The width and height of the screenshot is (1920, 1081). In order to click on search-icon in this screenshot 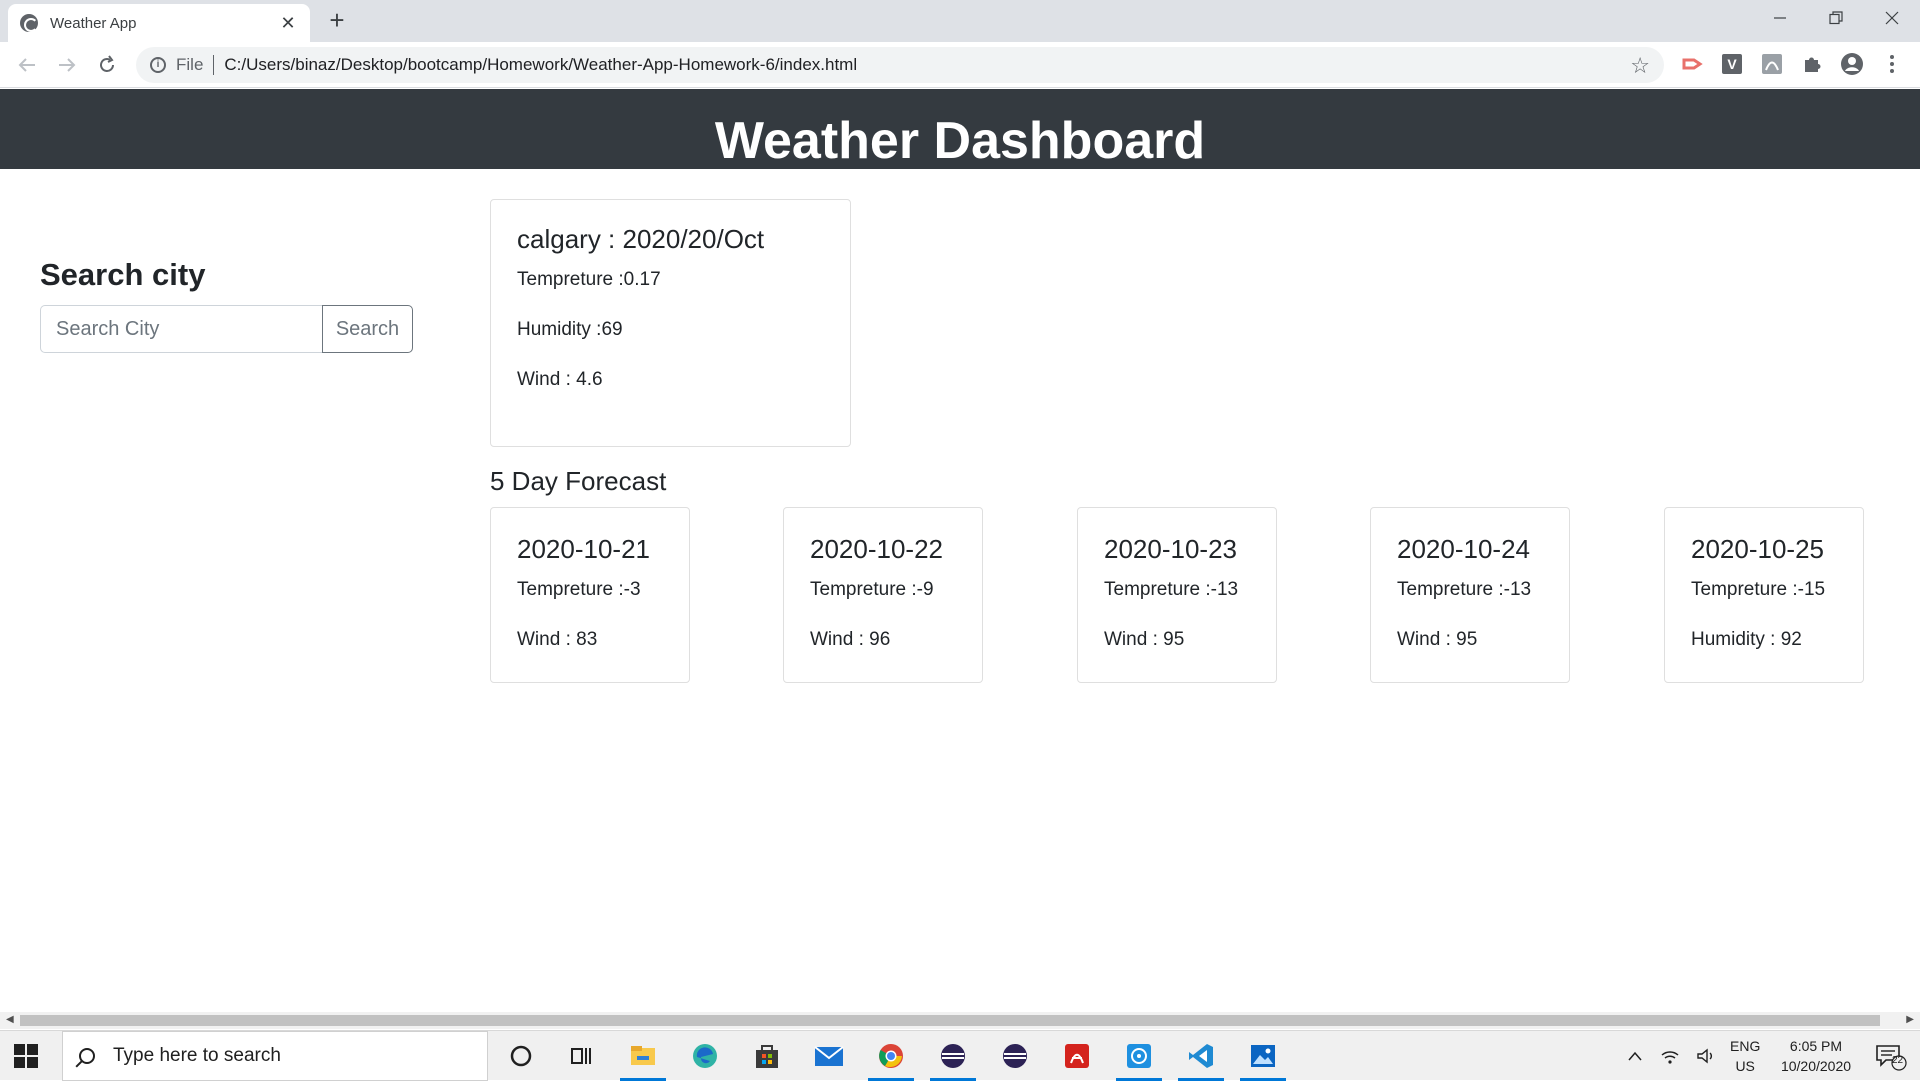, I will do `click(87, 1056)`.